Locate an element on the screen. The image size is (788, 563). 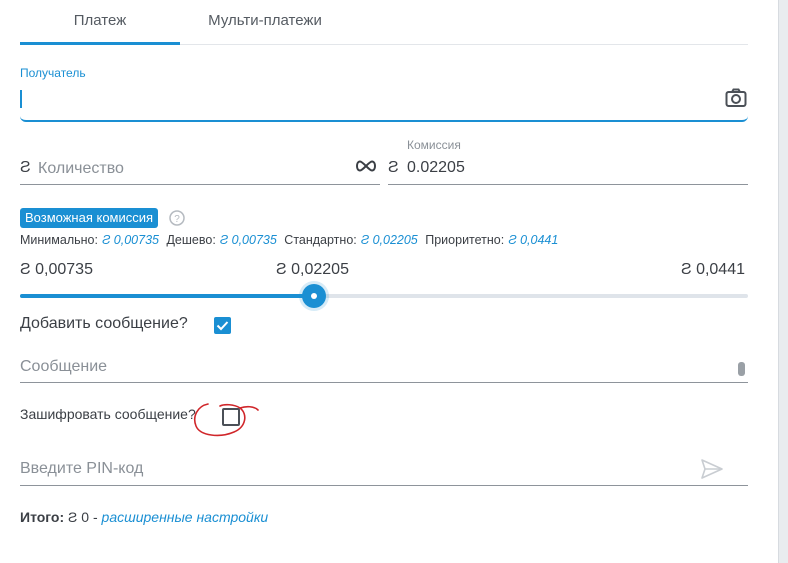
text-cursor is located at coordinates (21, 99).